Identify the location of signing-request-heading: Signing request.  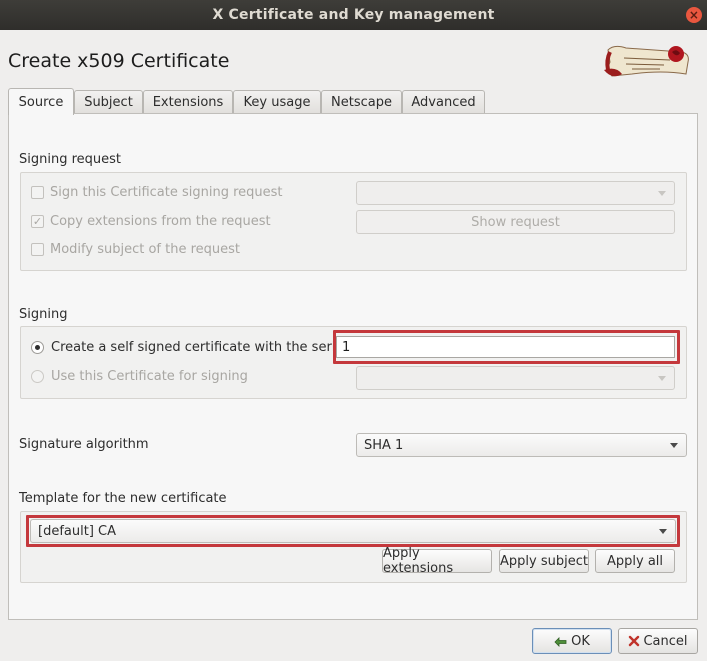
(70, 159).